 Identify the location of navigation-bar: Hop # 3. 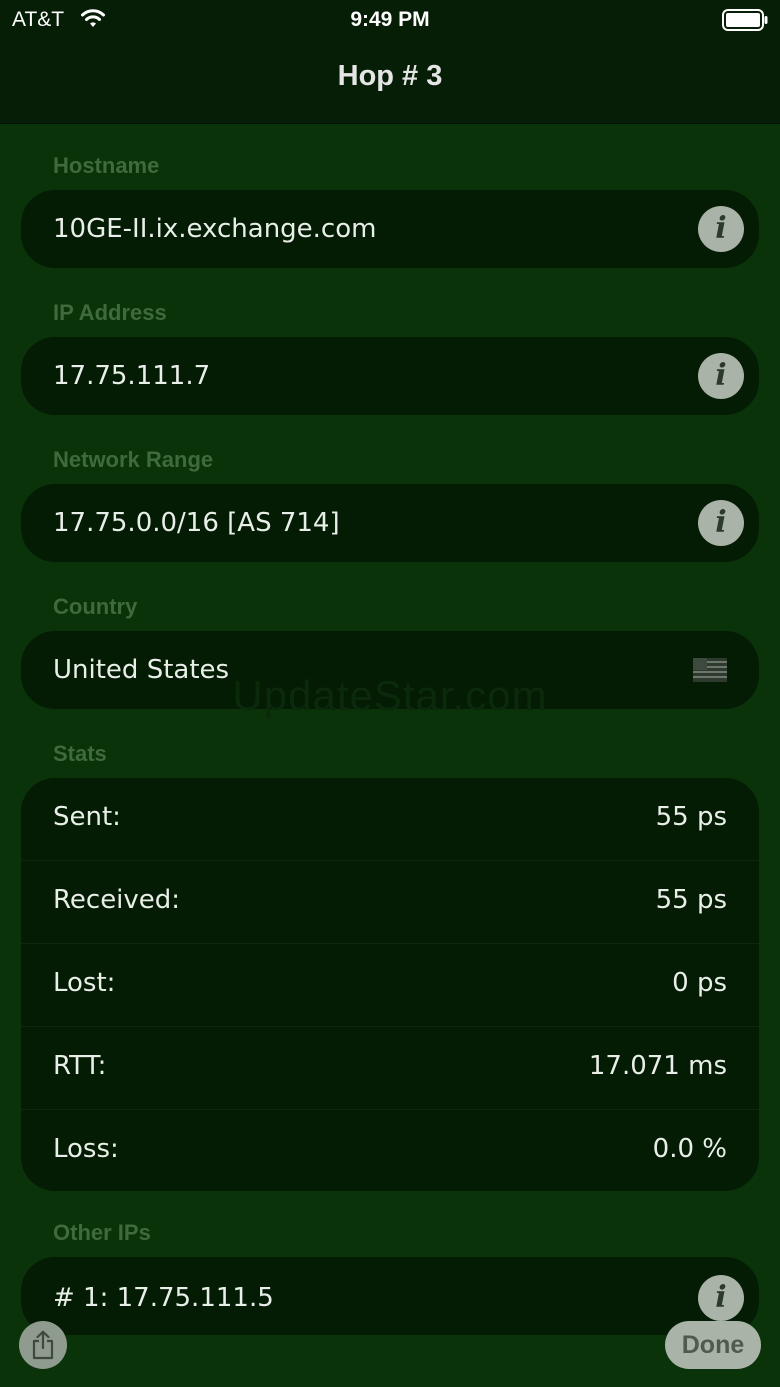
(390, 82).